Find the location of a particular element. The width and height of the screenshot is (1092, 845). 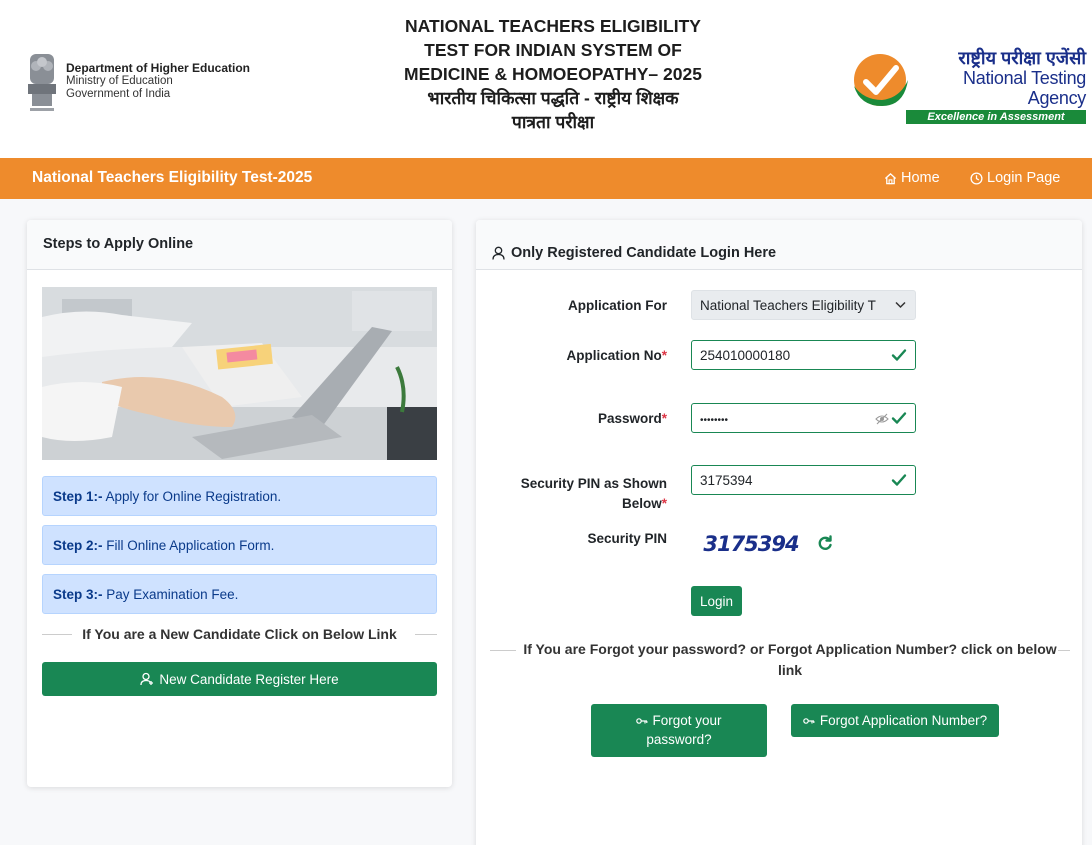

government-name: Government of India is located at coordinates (118, 94).